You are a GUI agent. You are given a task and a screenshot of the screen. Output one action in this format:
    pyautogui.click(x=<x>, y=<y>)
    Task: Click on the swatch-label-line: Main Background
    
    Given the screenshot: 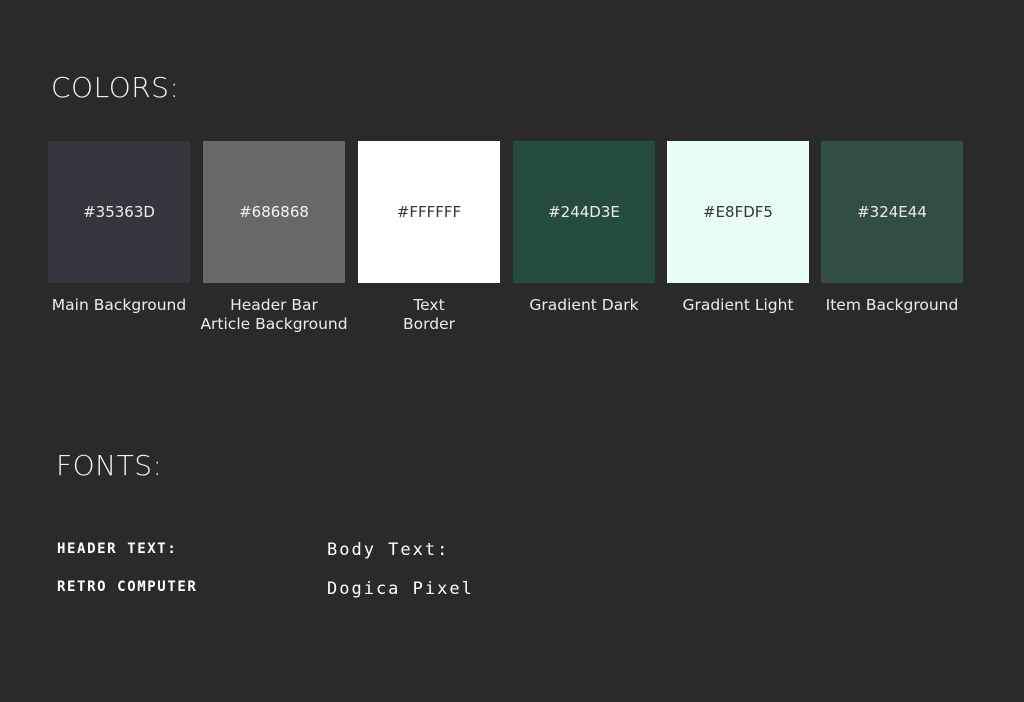 What is the action you would take?
    pyautogui.click(x=119, y=305)
    